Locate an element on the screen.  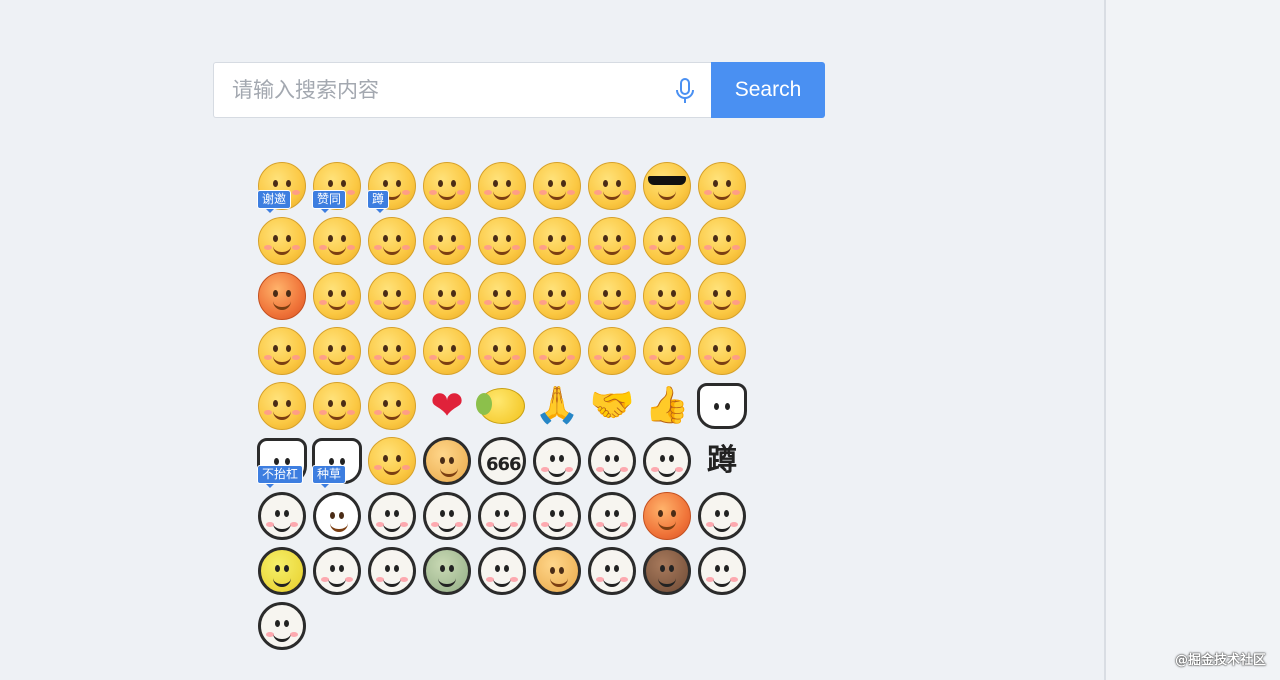
emoji-cheer-icon is located at coordinates (392, 515).